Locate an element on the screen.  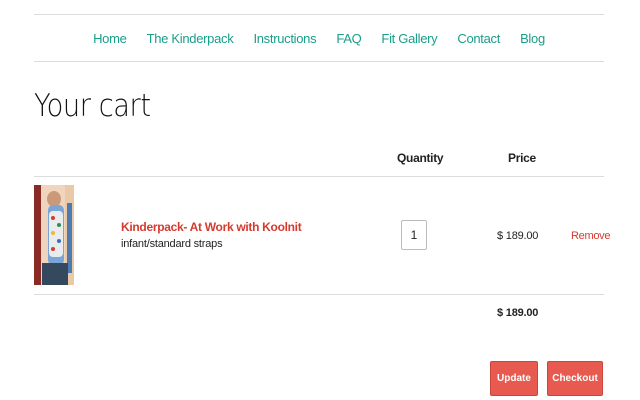
quantity-header: Quantity is located at coordinates (420, 158).